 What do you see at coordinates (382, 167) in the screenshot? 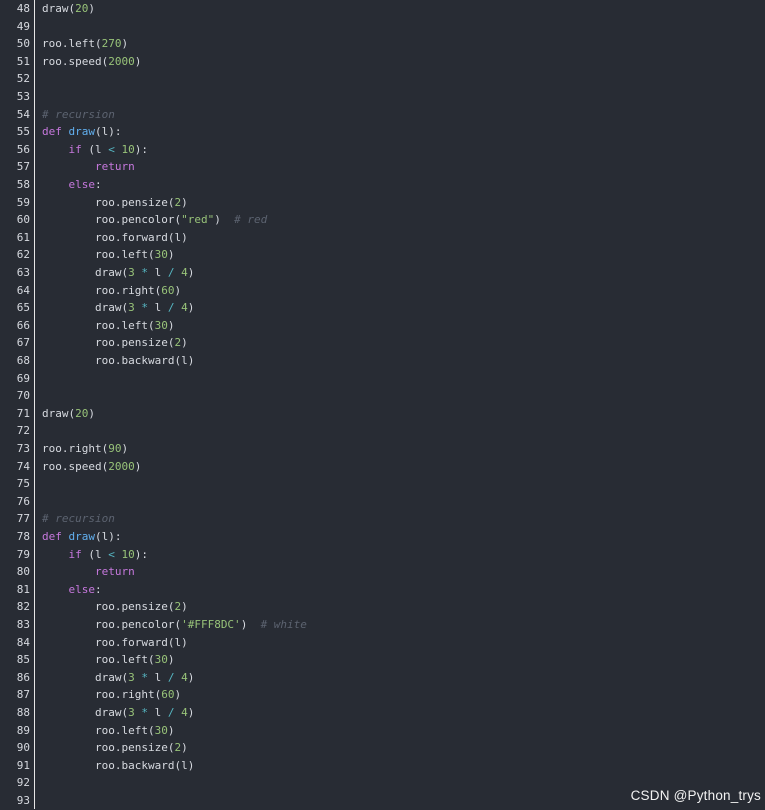
I see `code-line: 57 return` at bounding box center [382, 167].